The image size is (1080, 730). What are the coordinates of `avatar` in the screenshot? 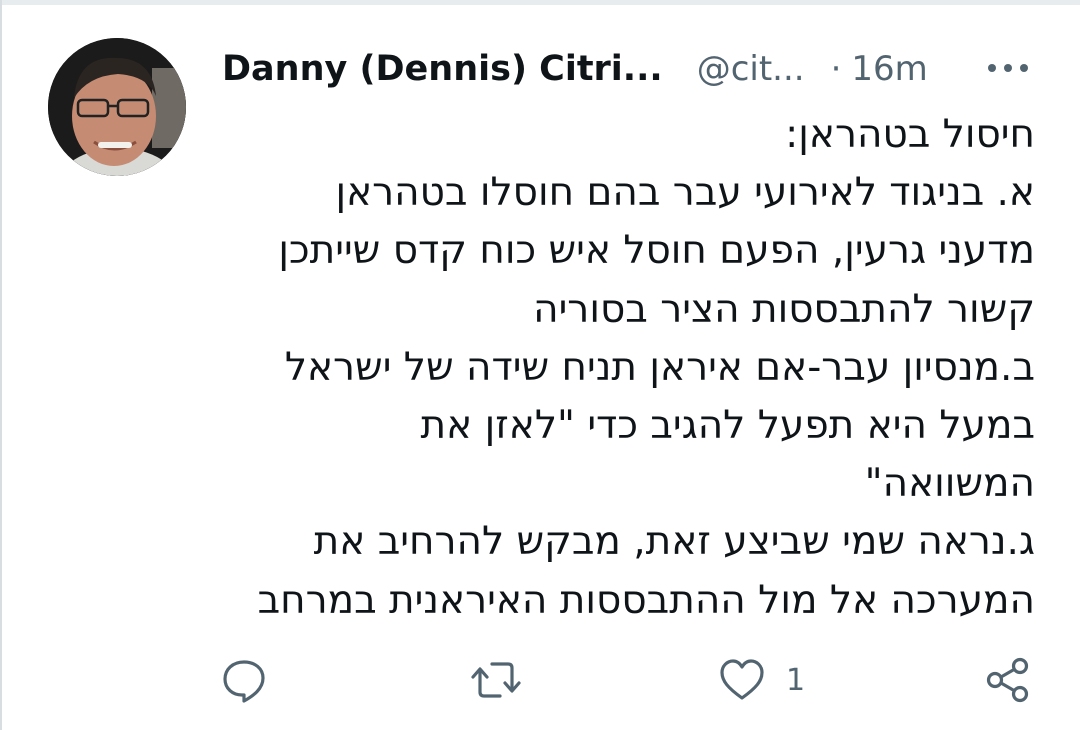 It's located at (117, 107).